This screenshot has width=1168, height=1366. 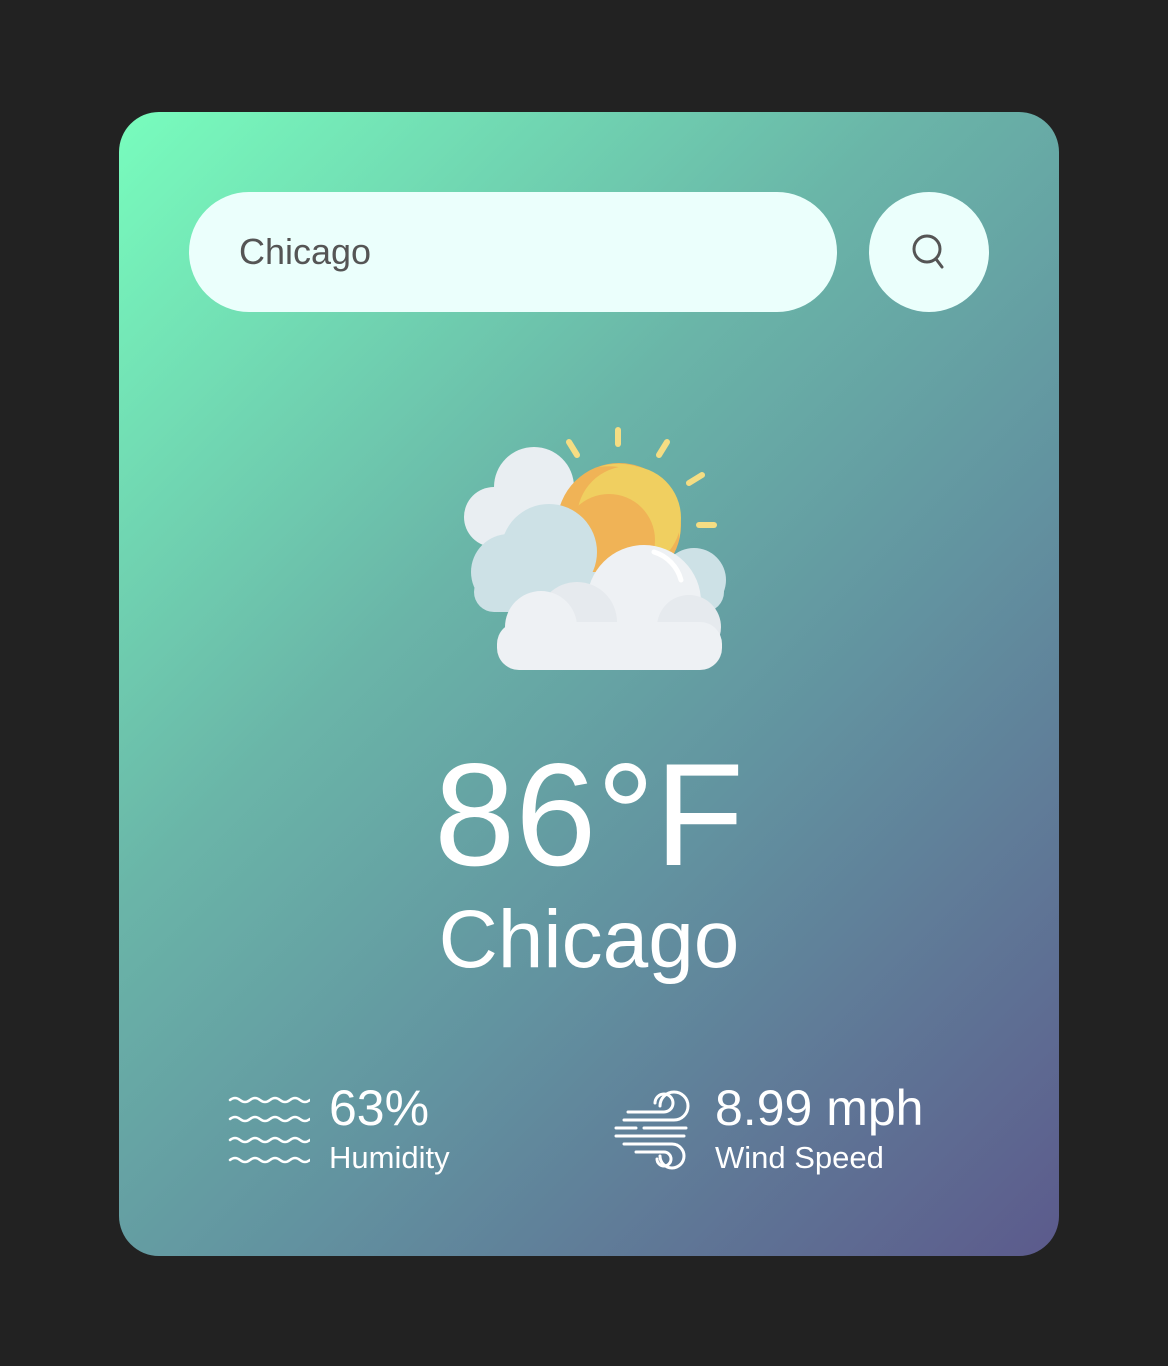 I want to click on humidity-label: Humidity, so click(x=389, y=1157).